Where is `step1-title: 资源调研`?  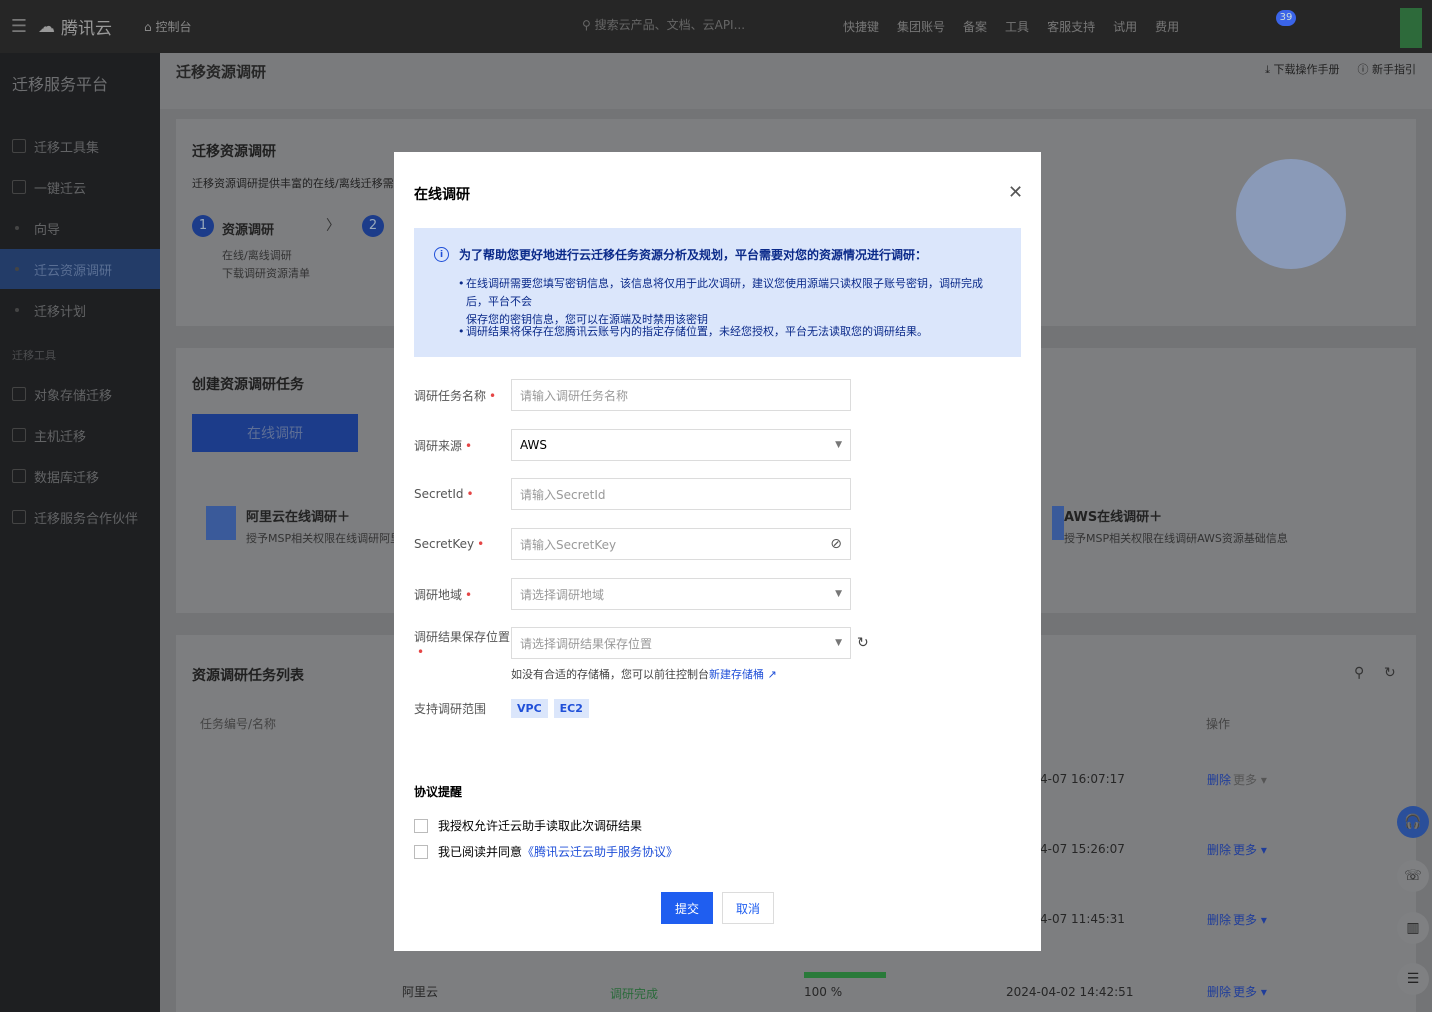
step1-title: 资源调研 is located at coordinates (248, 230).